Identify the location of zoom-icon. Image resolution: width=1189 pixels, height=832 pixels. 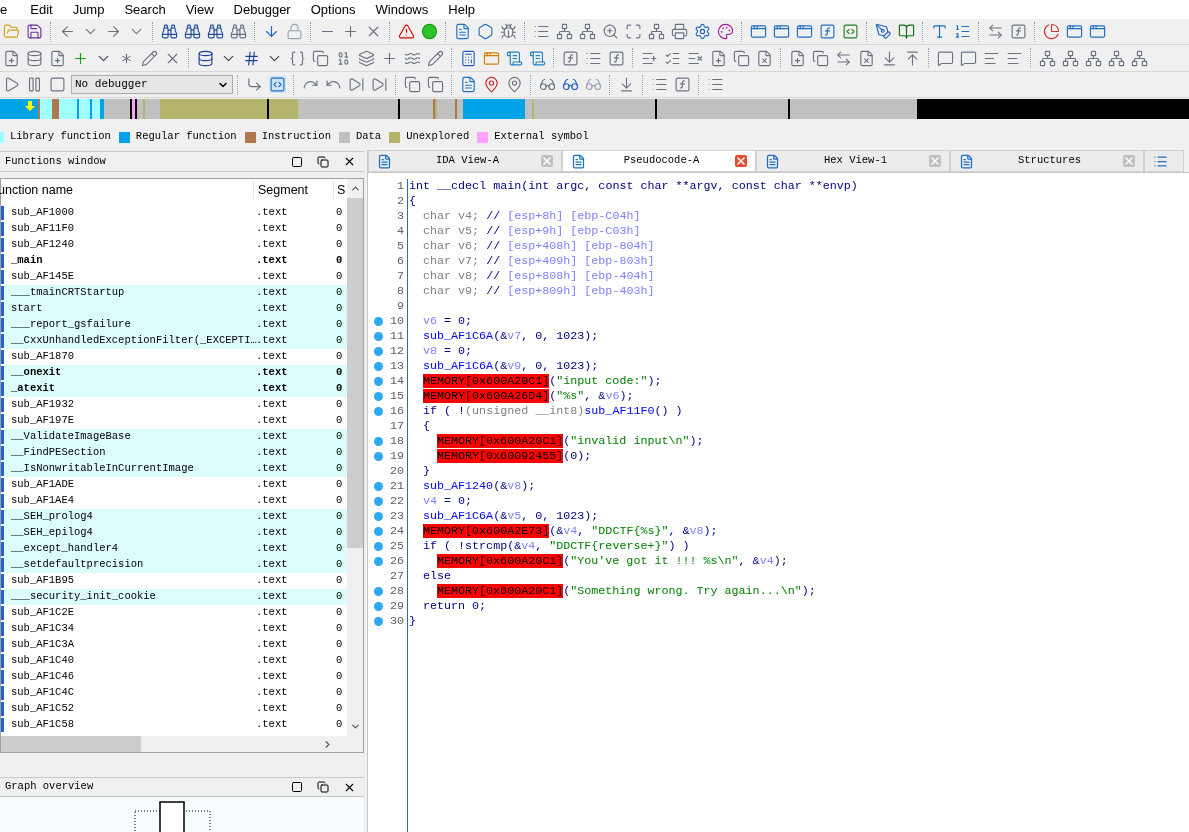
(610, 31).